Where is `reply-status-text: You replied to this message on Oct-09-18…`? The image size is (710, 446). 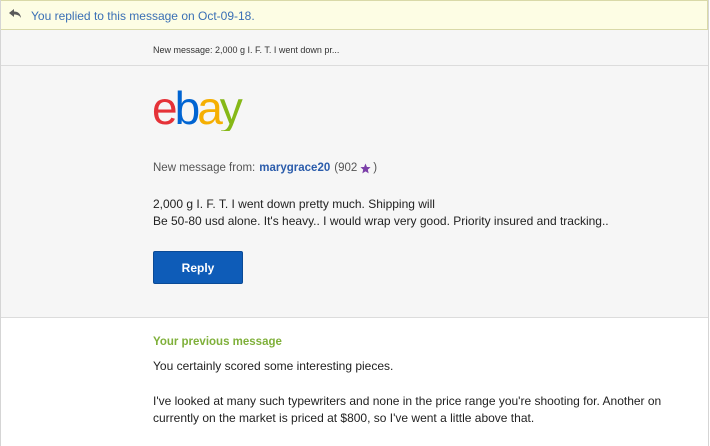 reply-status-text: You replied to this message on Oct-09-18… is located at coordinates (143, 16).